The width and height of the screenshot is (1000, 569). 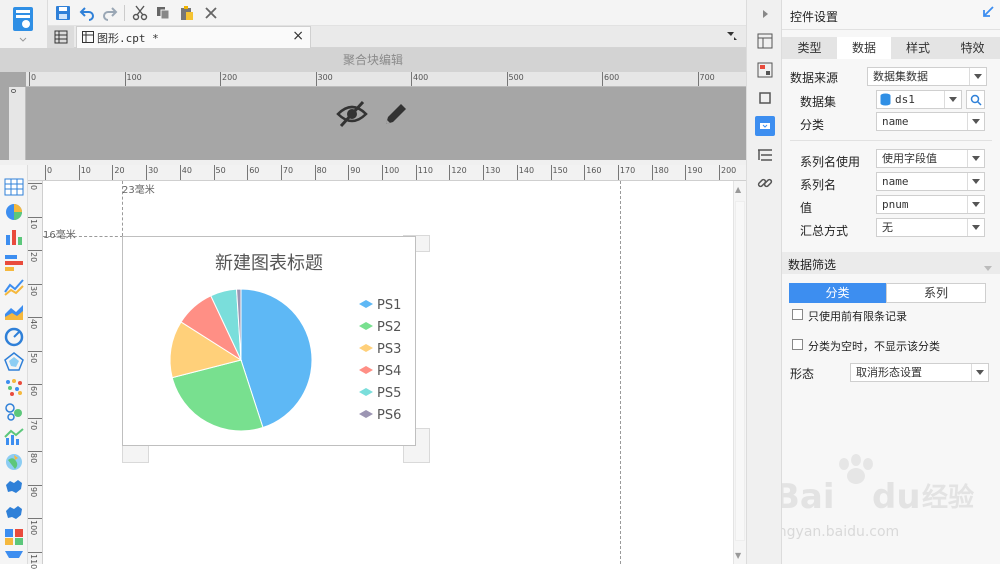 I want to click on toolbar, so click(x=397, y=13).